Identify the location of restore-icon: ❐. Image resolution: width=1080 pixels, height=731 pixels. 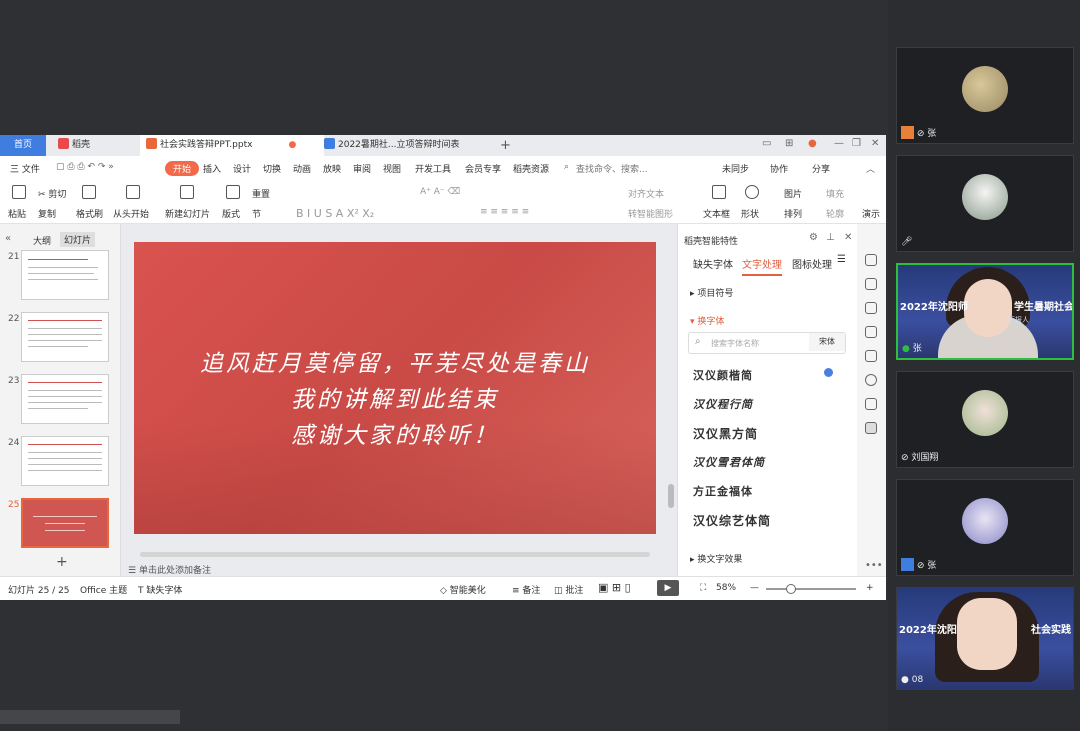
(856, 143).